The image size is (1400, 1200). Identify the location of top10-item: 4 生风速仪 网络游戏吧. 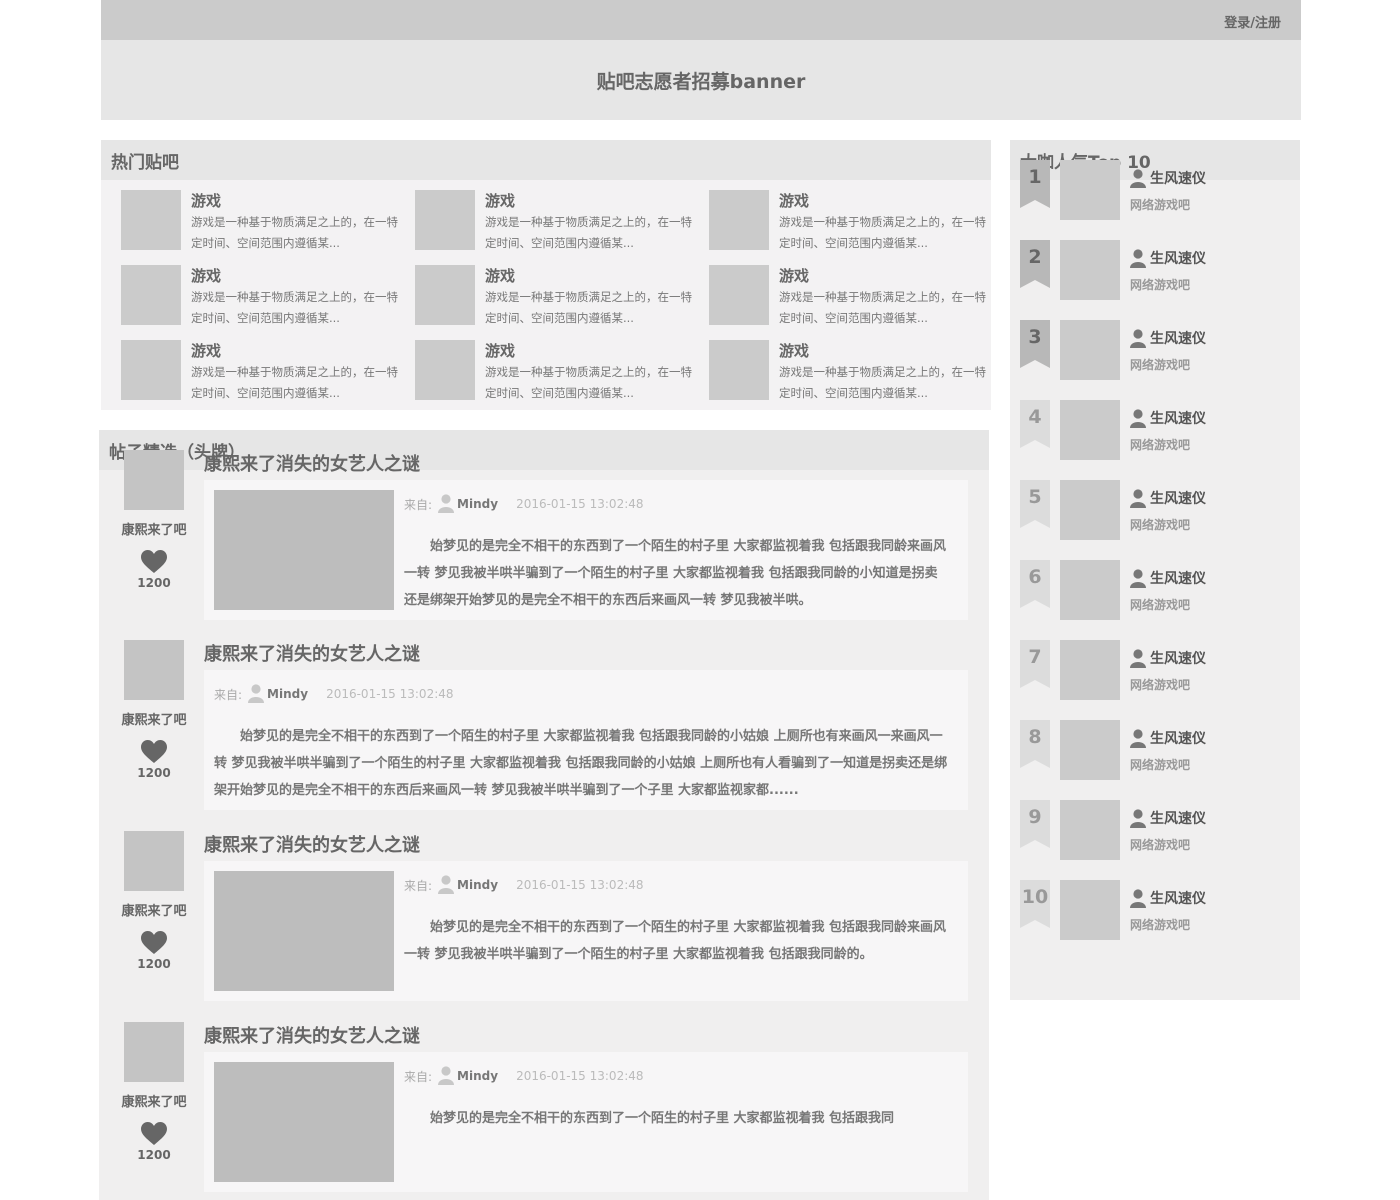
(1155, 440).